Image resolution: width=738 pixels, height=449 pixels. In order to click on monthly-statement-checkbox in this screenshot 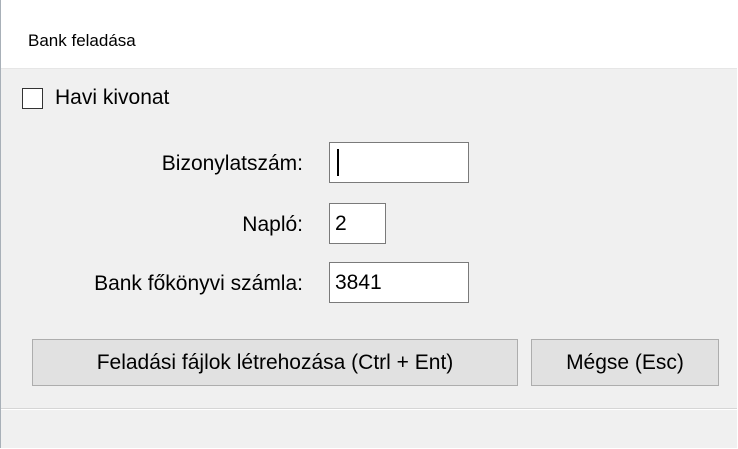, I will do `click(32, 98)`.